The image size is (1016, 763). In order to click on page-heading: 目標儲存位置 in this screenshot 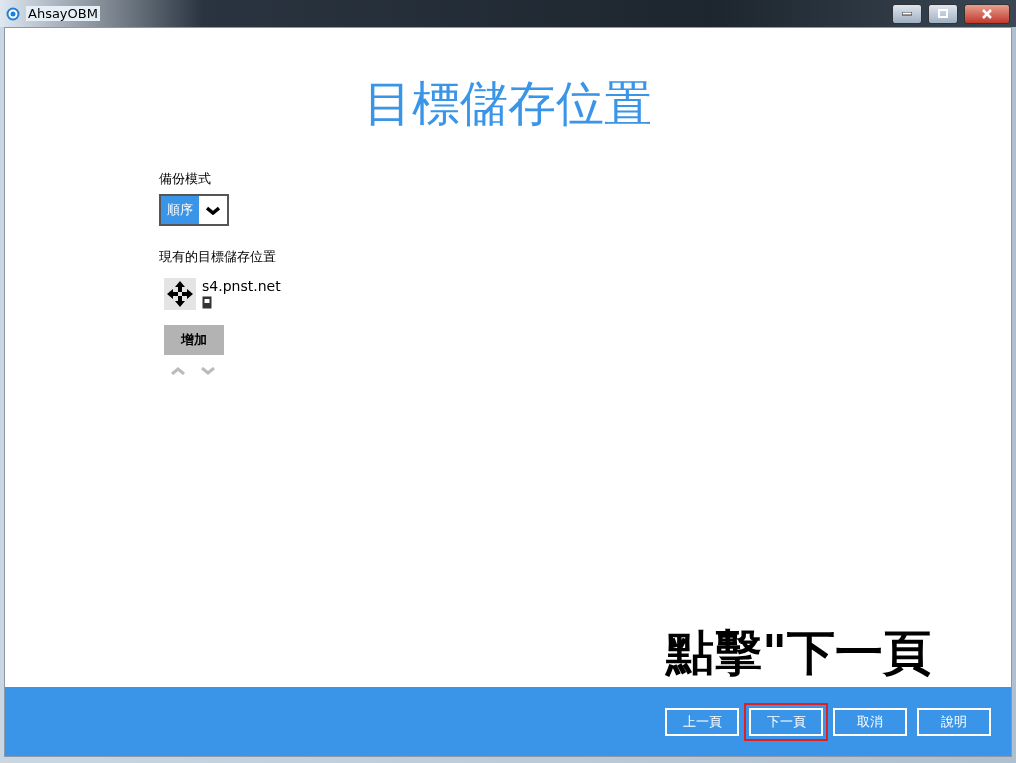, I will do `click(508, 103)`.